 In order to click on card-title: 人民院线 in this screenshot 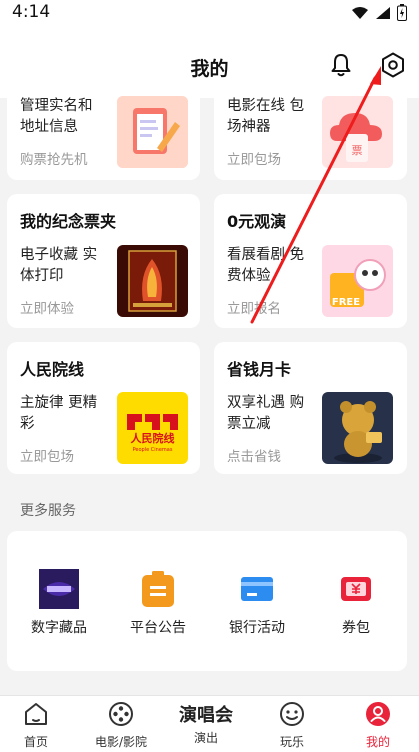, I will do `click(52, 369)`.